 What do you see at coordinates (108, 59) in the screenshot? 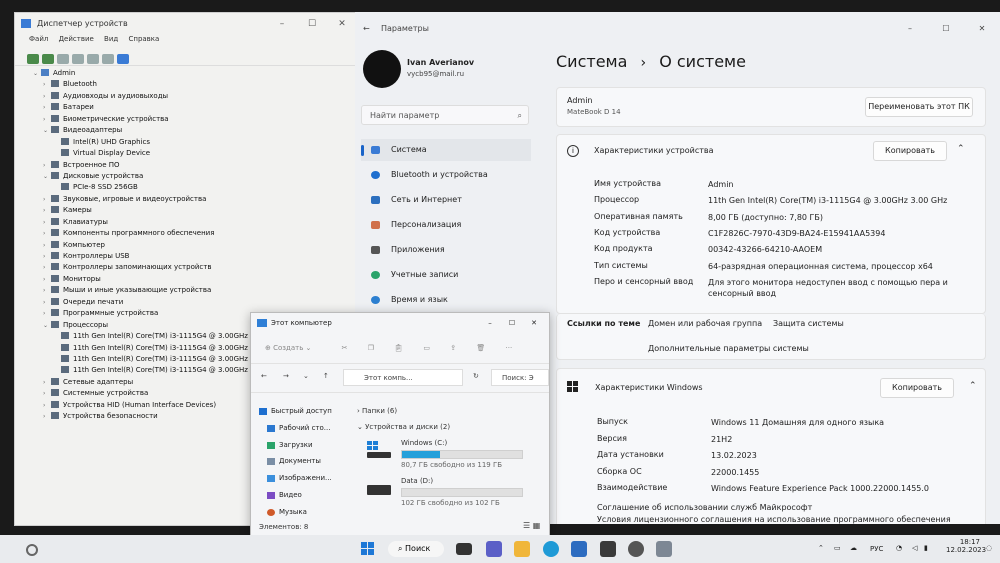
I see `scan-hardware-icon` at bounding box center [108, 59].